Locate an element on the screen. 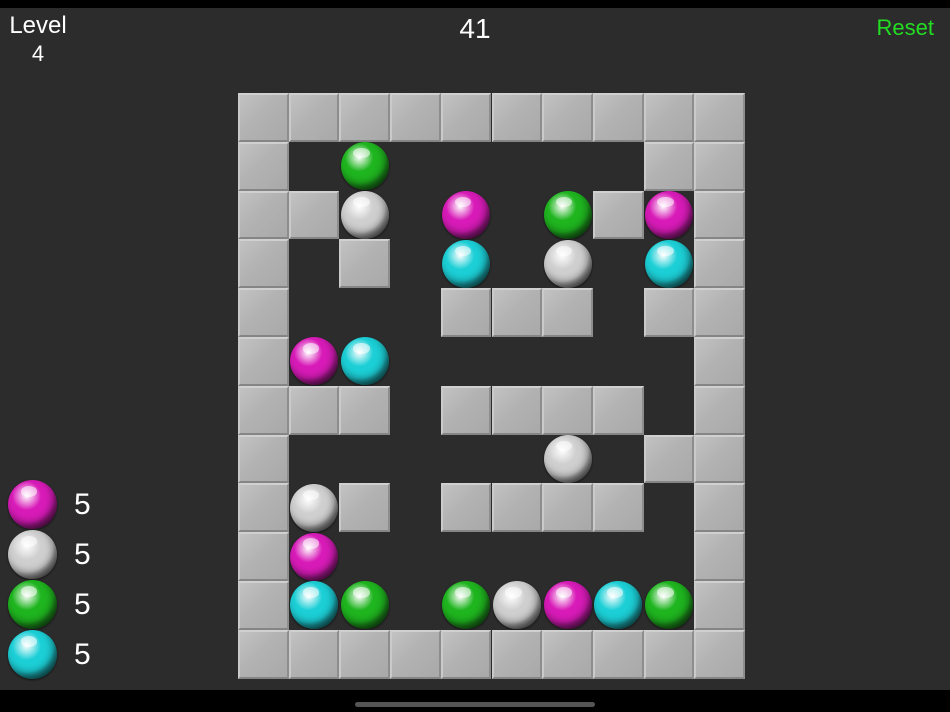  move-counter: 41 is located at coordinates (475, 28).